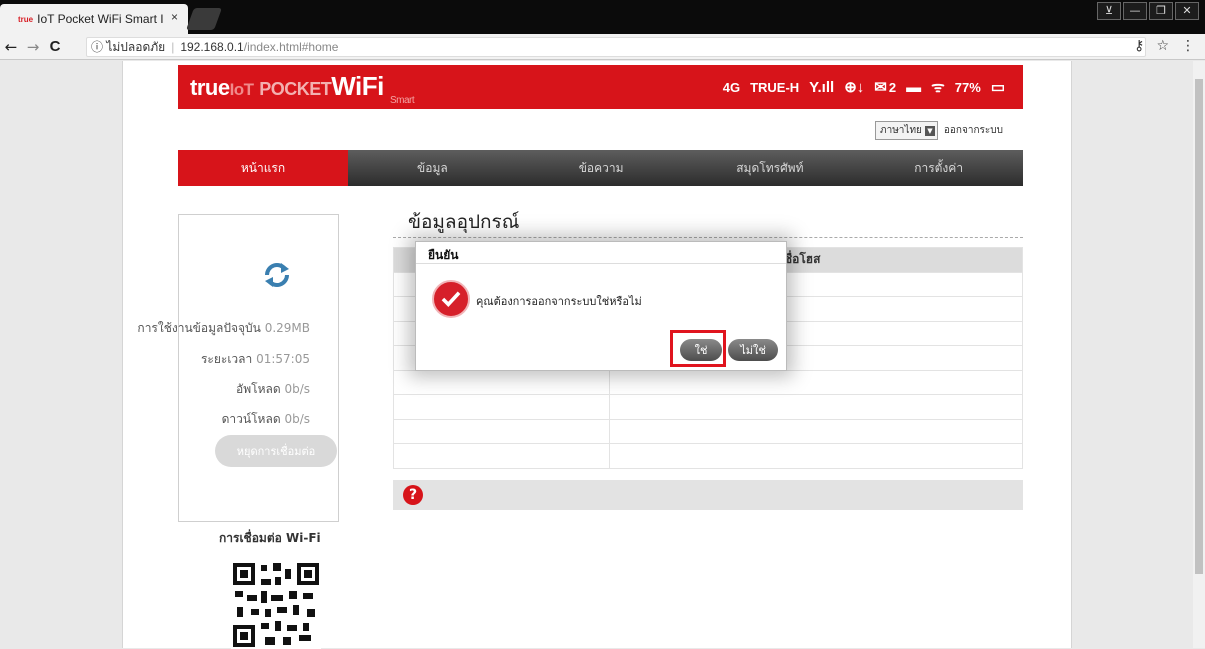  I want to click on signal-icon: Y.ıll, so click(822, 87).